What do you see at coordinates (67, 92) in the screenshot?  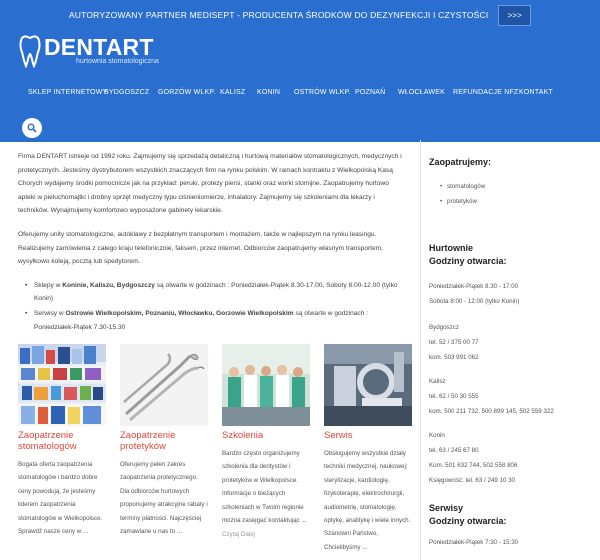 I see `nav-sklep: SKLEP INTERNETOWY` at bounding box center [67, 92].